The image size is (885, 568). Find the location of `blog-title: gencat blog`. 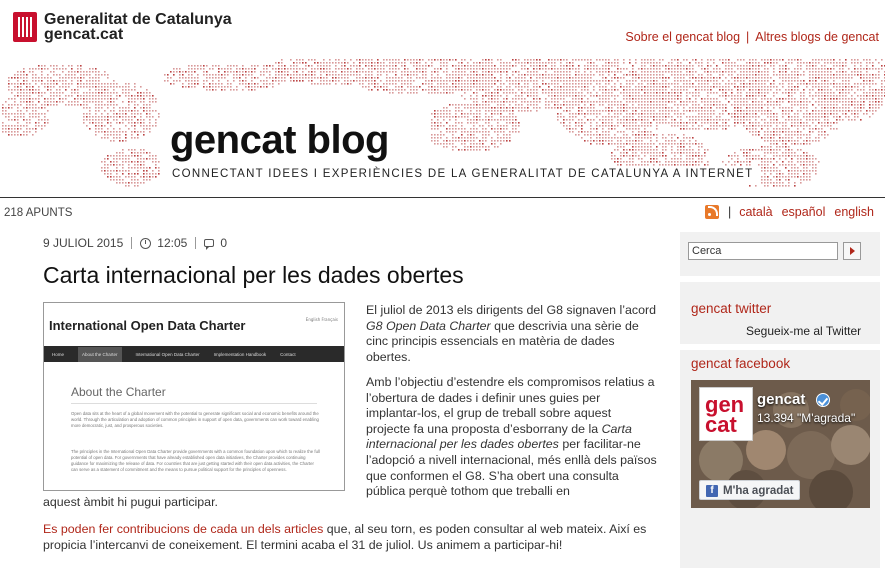

blog-title: gencat blog is located at coordinates (279, 140).